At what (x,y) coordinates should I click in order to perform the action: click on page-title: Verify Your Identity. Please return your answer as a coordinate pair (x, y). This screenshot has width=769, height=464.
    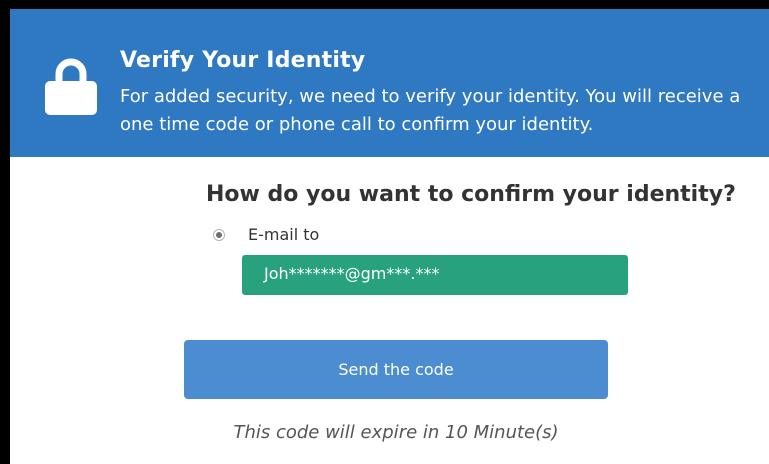
    Looking at the image, I should click on (243, 60).